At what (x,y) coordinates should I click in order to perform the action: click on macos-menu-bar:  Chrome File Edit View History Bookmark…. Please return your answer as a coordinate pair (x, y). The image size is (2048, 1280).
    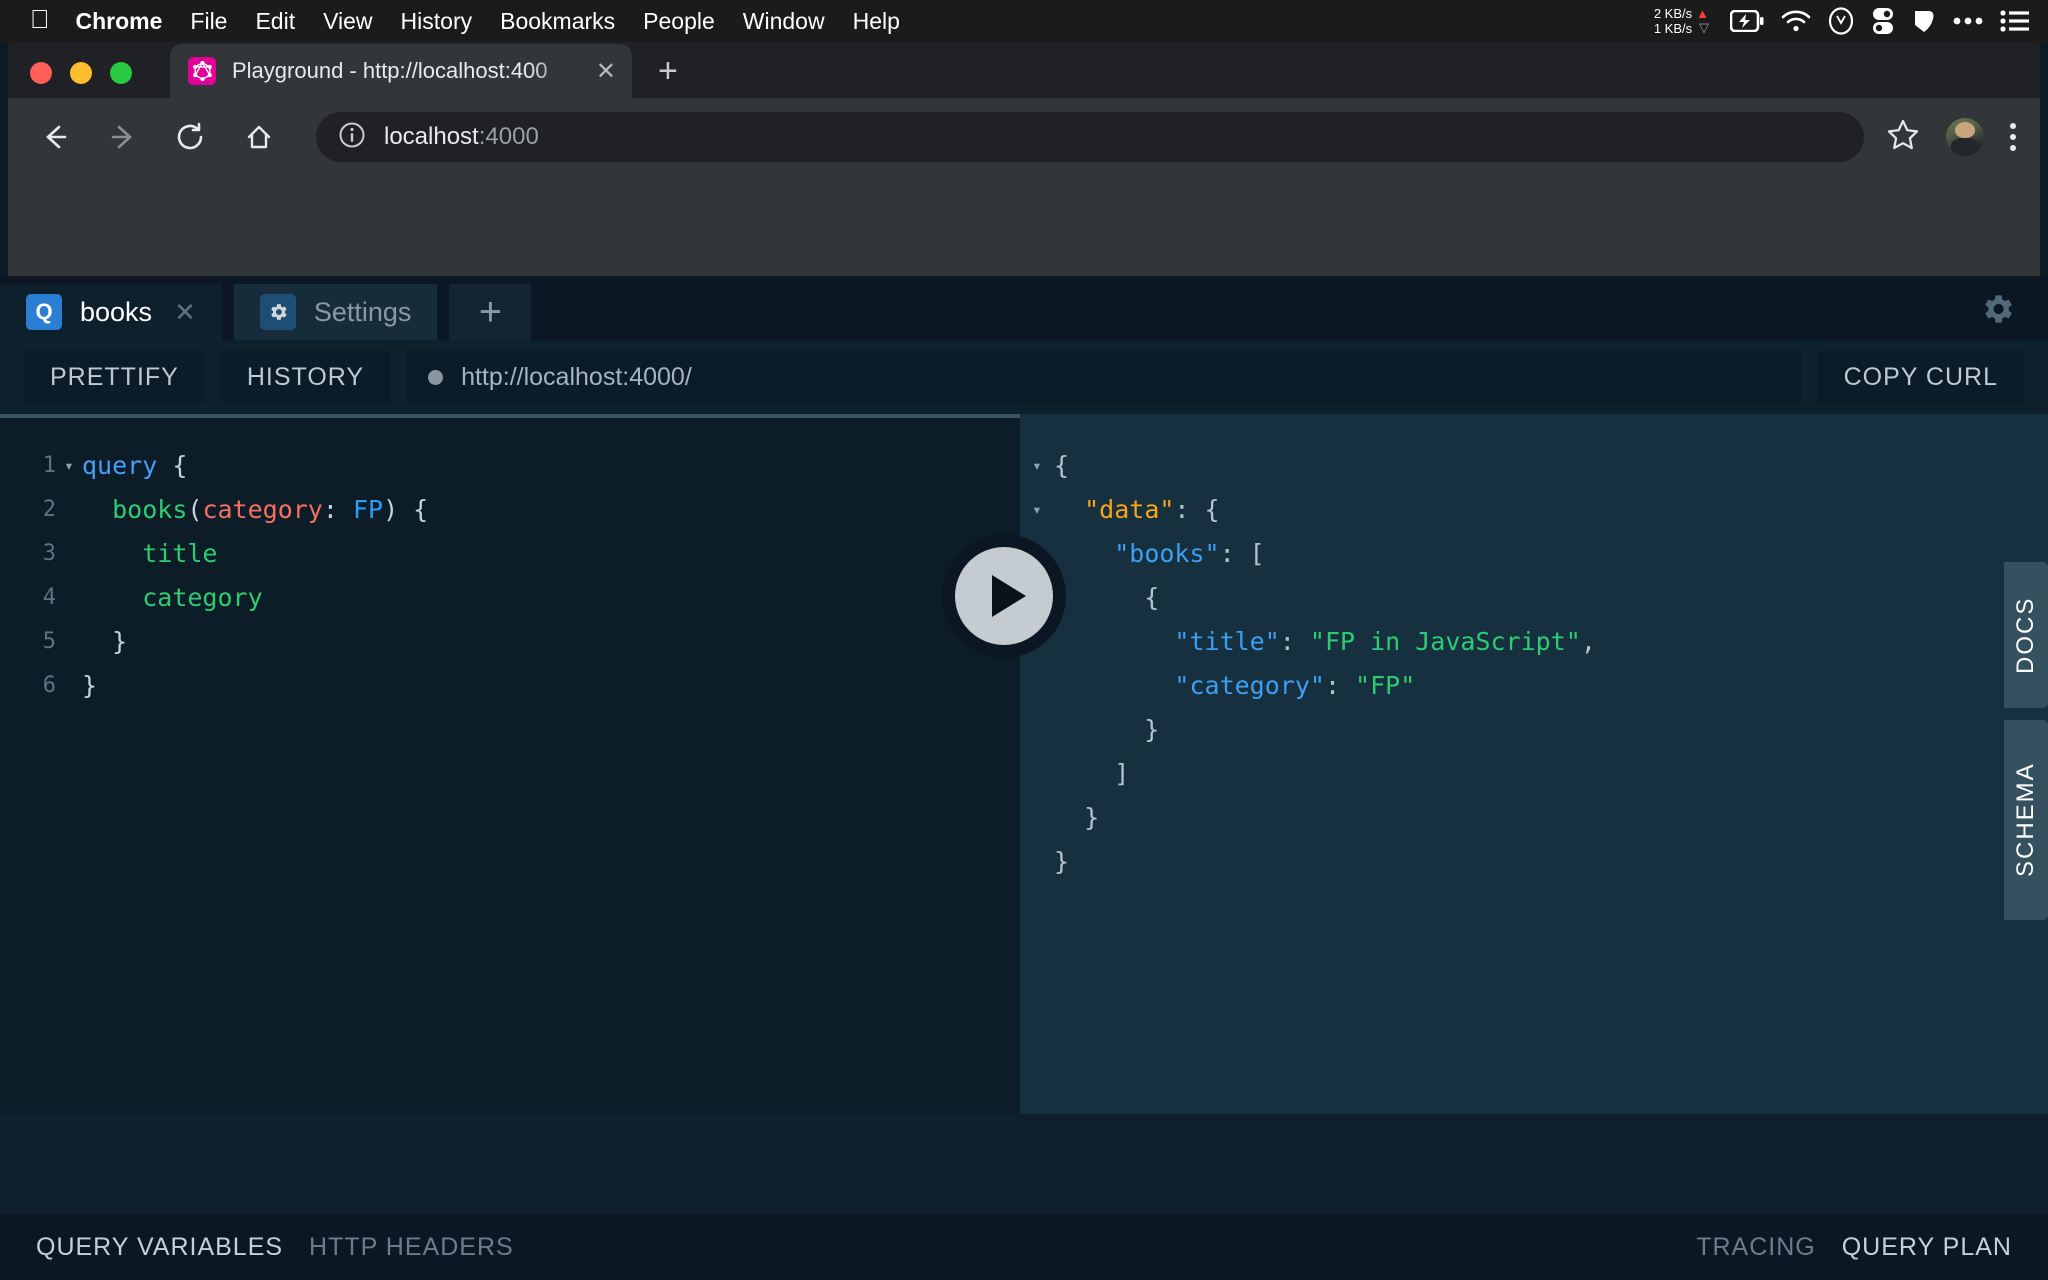
    Looking at the image, I should click on (1024, 21).